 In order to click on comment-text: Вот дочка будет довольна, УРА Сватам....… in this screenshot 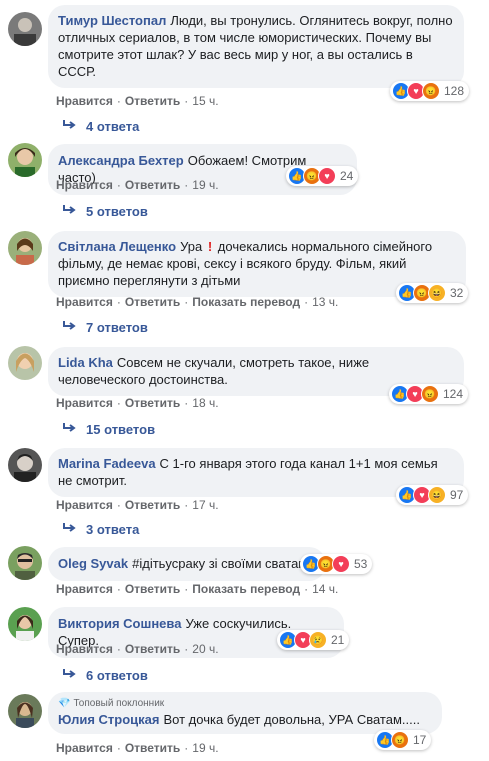, I will do `click(291, 719)`.